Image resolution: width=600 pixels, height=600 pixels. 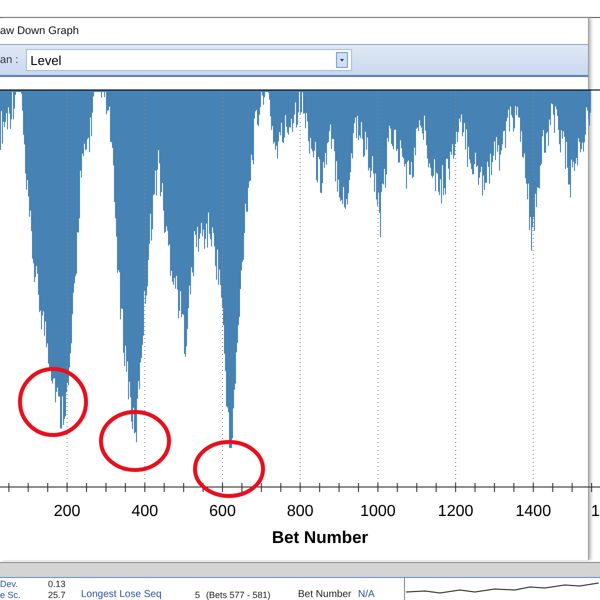 What do you see at coordinates (121, 594) in the screenshot?
I see `stat-label: Longest Lose Seq` at bounding box center [121, 594].